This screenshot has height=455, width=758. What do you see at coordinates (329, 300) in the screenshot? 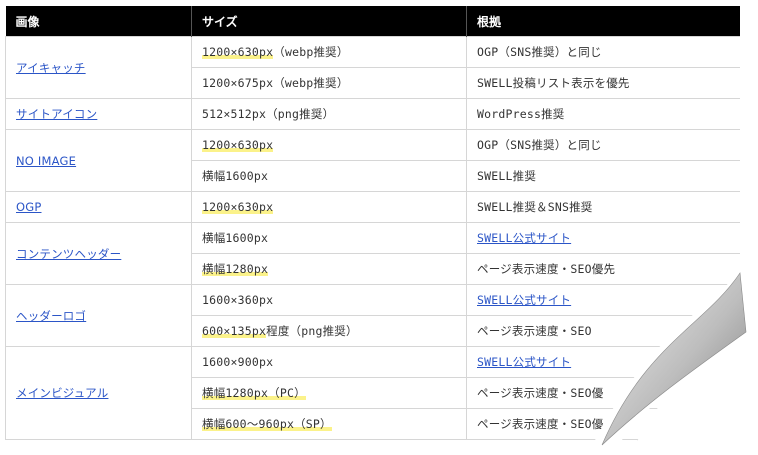
I see `size-cell: 1600×360px` at bounding box center [329, 300].